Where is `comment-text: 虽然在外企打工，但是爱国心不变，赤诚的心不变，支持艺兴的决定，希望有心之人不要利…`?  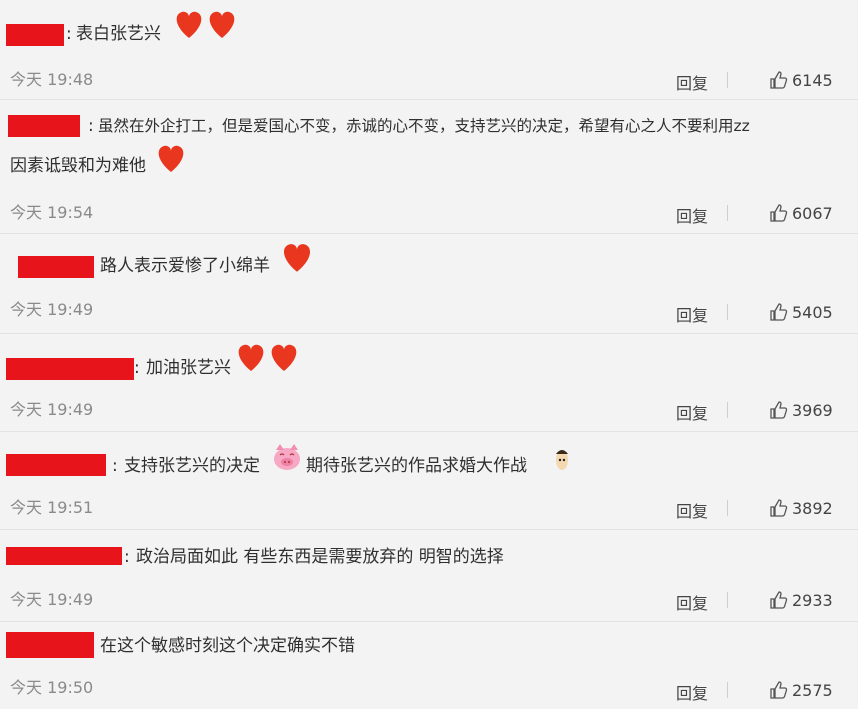 comment-text: 虽然在外企打工，但是爱国心不变，赤诚的心不变，支持艺兴的决定，希望有心之人不要利… is located at coordinates (424, 126).